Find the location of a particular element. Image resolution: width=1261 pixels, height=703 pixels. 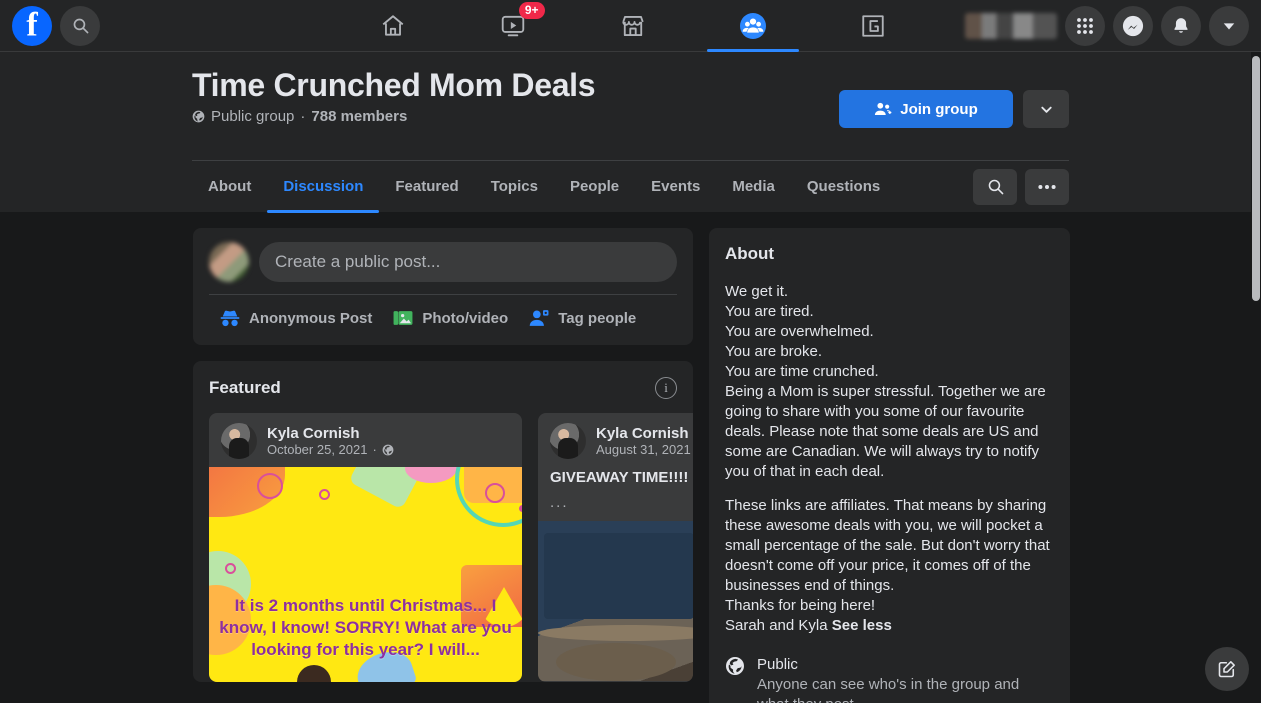

tab-people: People is located at coordinates (594, 187).